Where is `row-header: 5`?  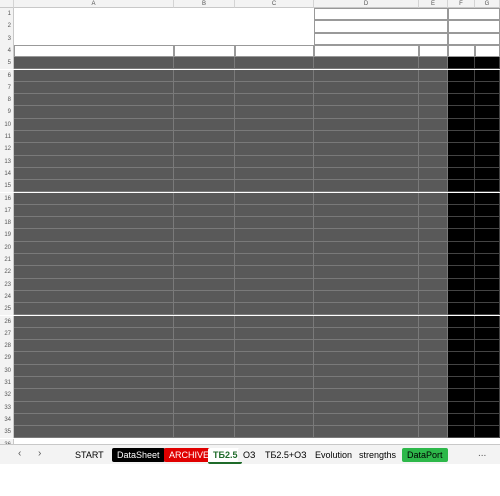 row-header: 5 is located at coordinates (7, 63).